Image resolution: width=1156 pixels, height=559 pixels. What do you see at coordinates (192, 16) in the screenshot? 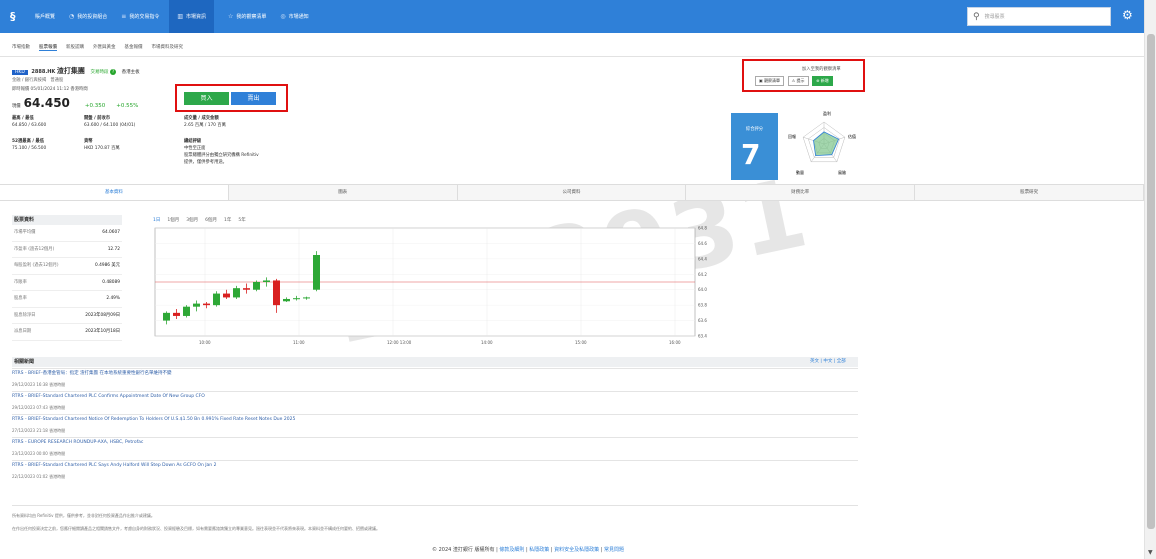
I see `nav-item-market-info: ▥ 市場資訊` at bounding box center [192, 16].